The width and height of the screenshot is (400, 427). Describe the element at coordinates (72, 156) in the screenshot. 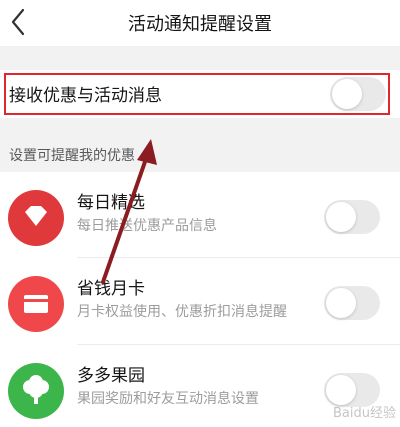

I see `section-title: 设置可提醒我的优惠` at that location.